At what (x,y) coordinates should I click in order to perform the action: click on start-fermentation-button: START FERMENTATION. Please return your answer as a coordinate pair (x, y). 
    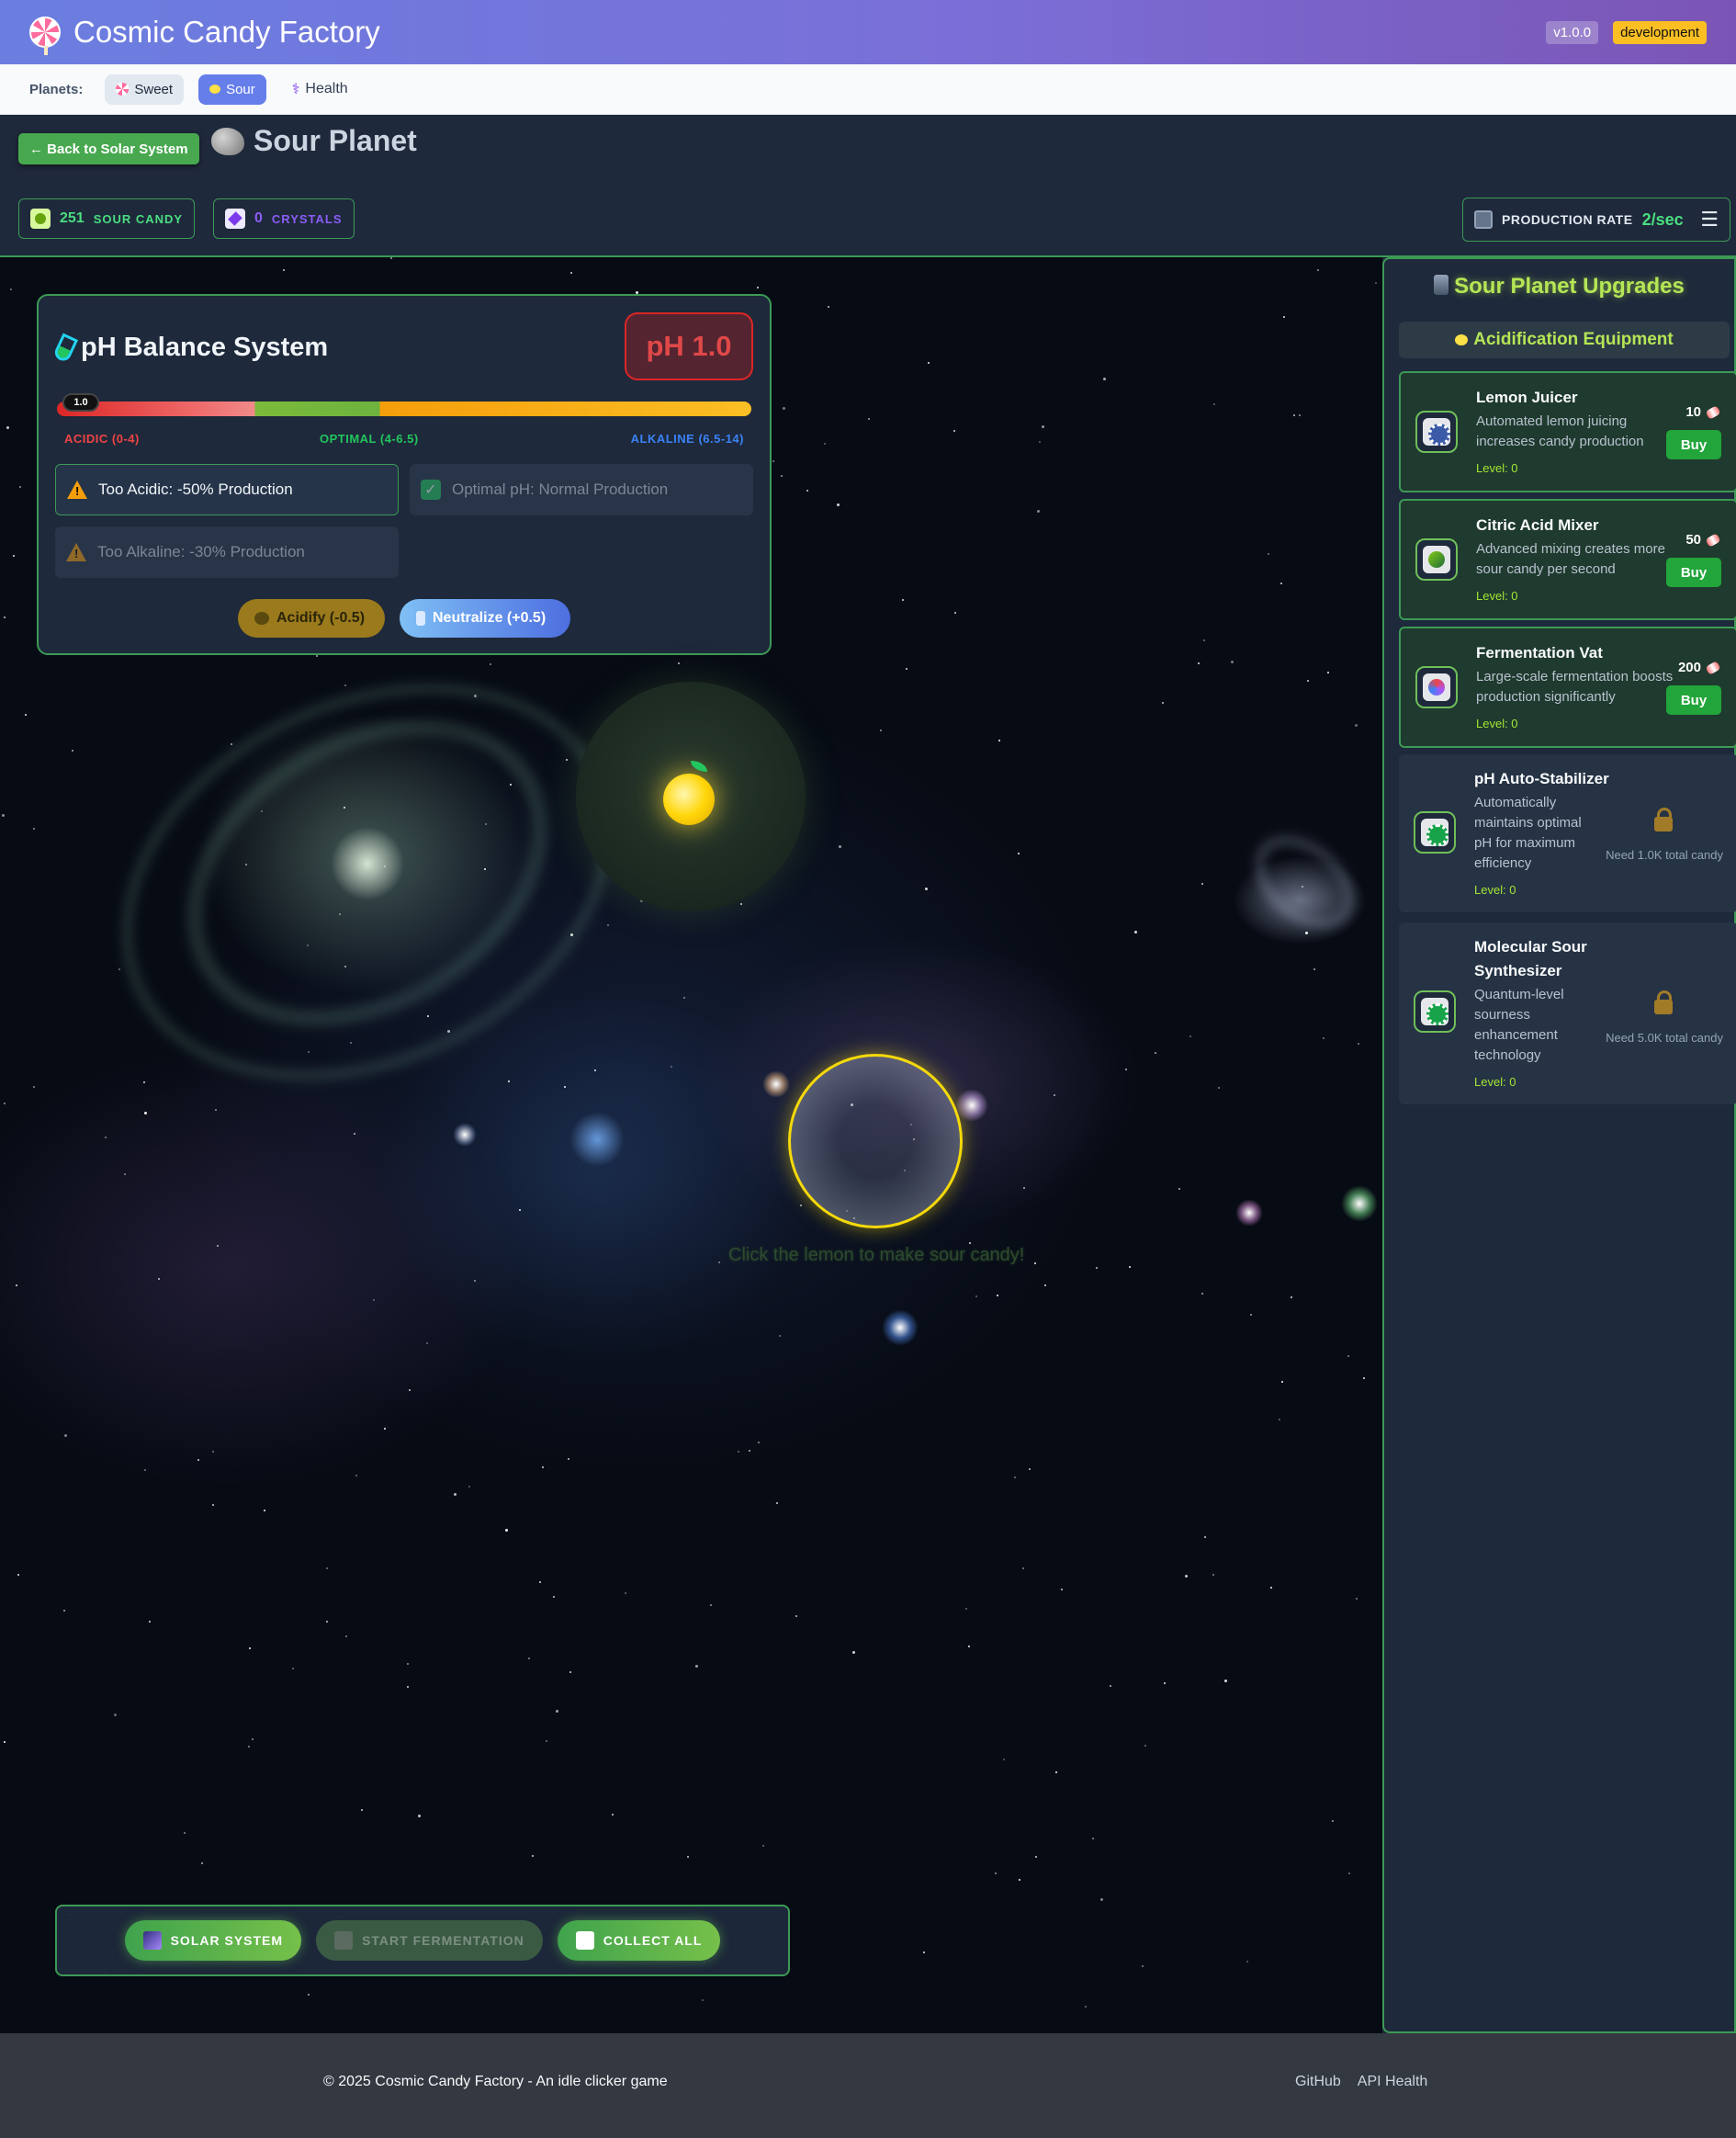
    Looking at the image, I should click on (429, 1940).